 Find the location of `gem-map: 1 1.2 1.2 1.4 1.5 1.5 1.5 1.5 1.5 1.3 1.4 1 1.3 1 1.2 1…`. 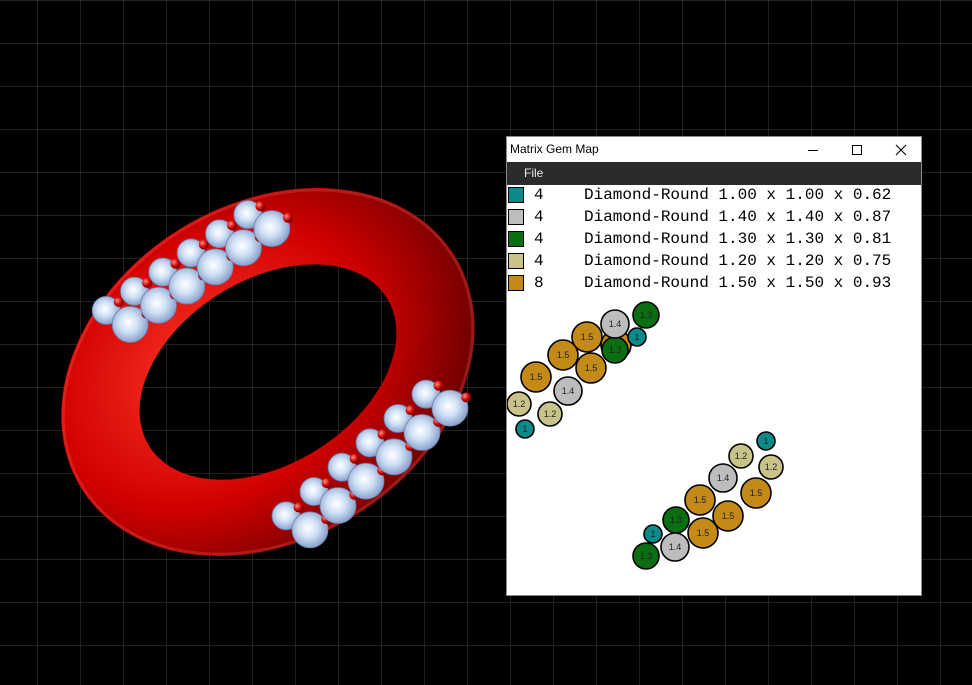

gem-map: 1 1.2 1.2 1.4 1.5 1.5 1.5 1.5 1.5 1.3 1.4 1 1.3 1 1.2 1… is located at coordinates (645, 435).